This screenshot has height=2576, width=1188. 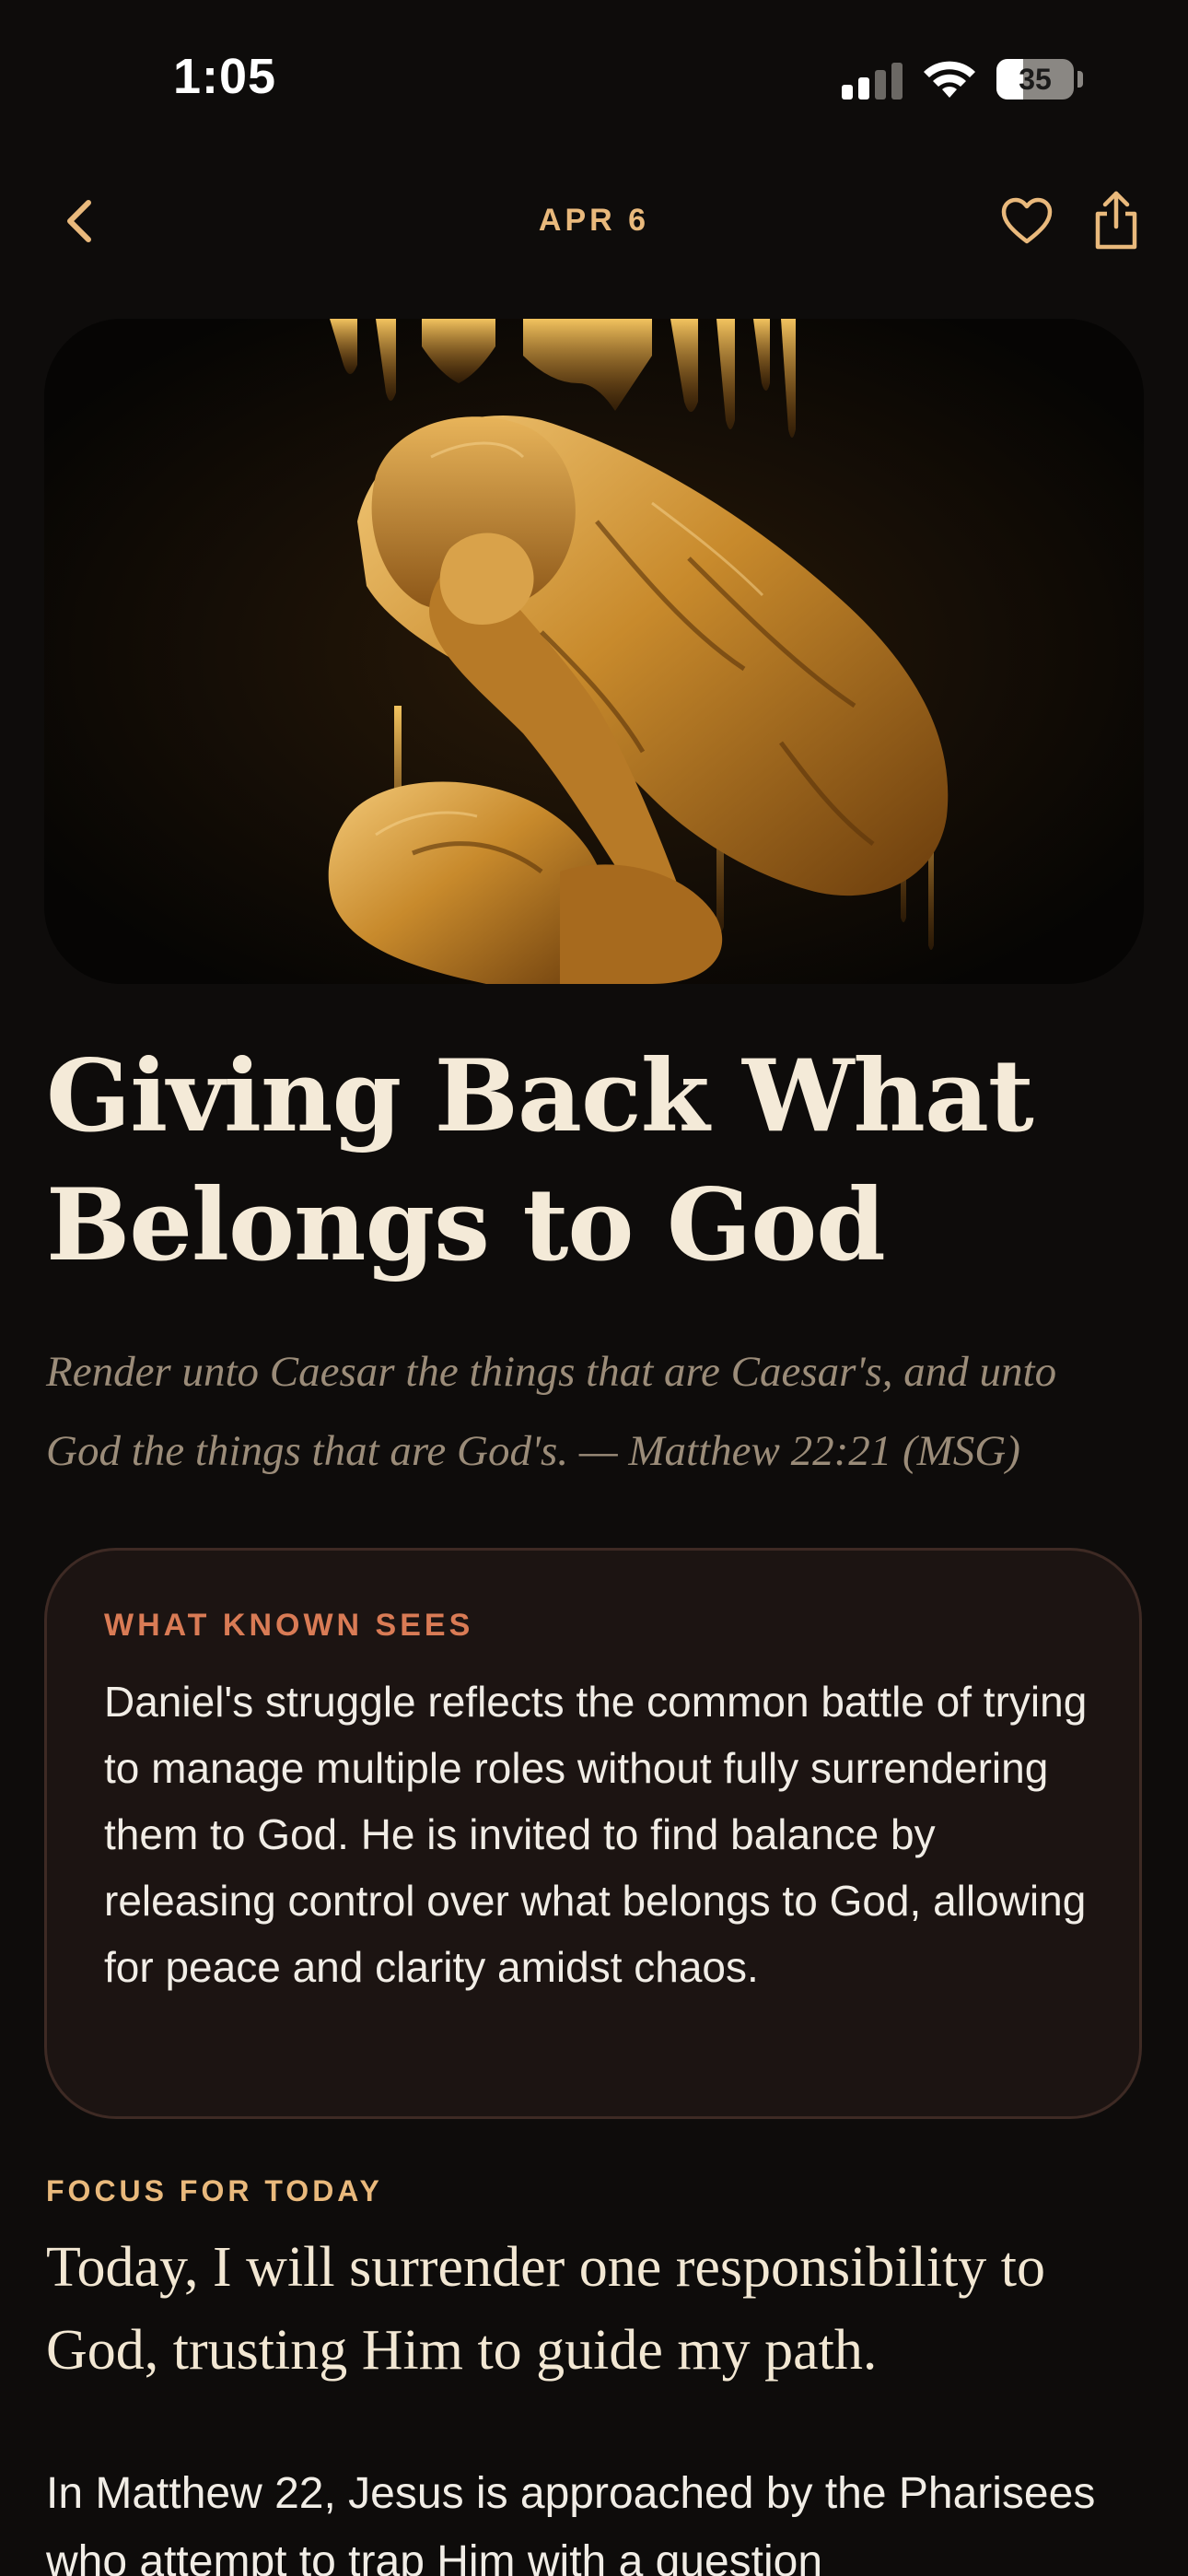 I want to click on wifi-icon, so click(x=949, y=79).